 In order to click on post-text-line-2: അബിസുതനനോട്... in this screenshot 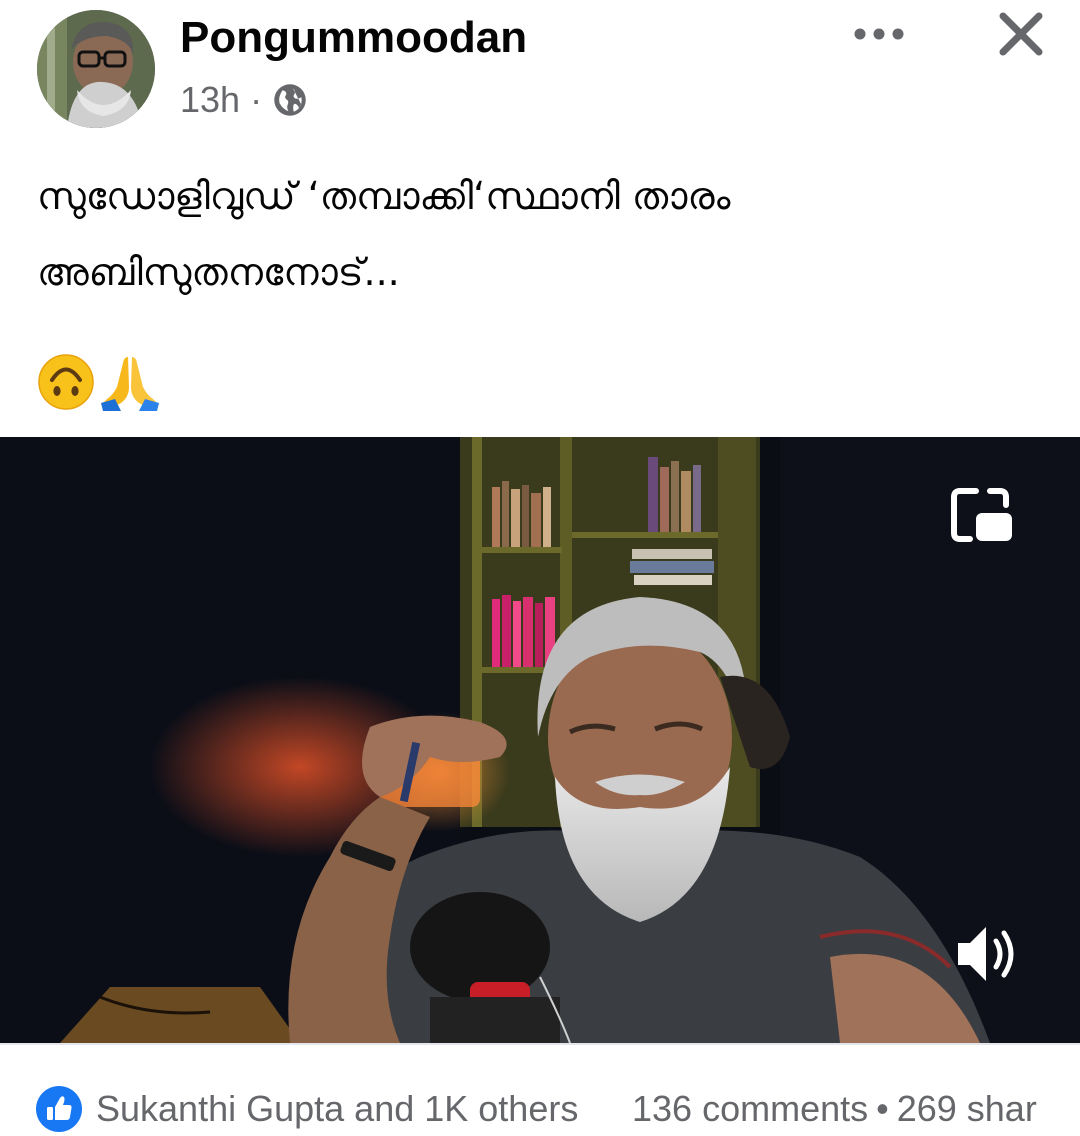, I will do `click(218, 272)`.